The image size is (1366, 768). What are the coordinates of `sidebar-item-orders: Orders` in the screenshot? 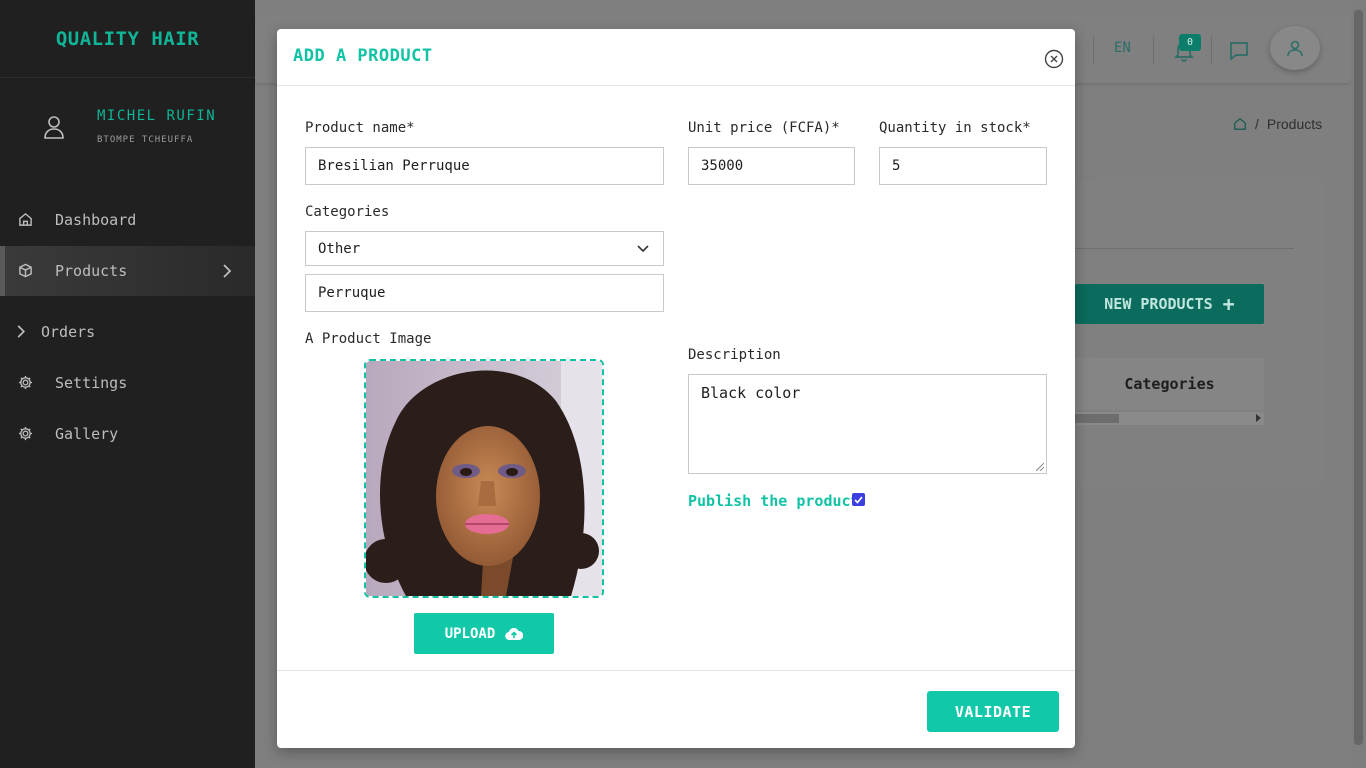 It's located at (127, 332).